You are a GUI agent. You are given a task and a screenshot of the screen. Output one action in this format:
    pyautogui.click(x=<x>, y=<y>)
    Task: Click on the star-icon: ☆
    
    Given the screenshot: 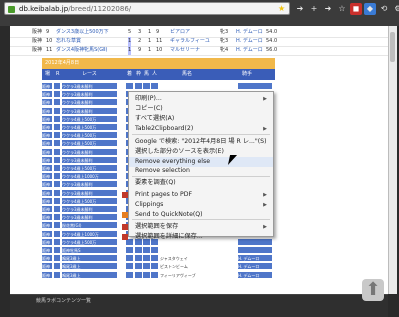 What is the action you would take?
    pyautogui.click(x=342, y=9)
    